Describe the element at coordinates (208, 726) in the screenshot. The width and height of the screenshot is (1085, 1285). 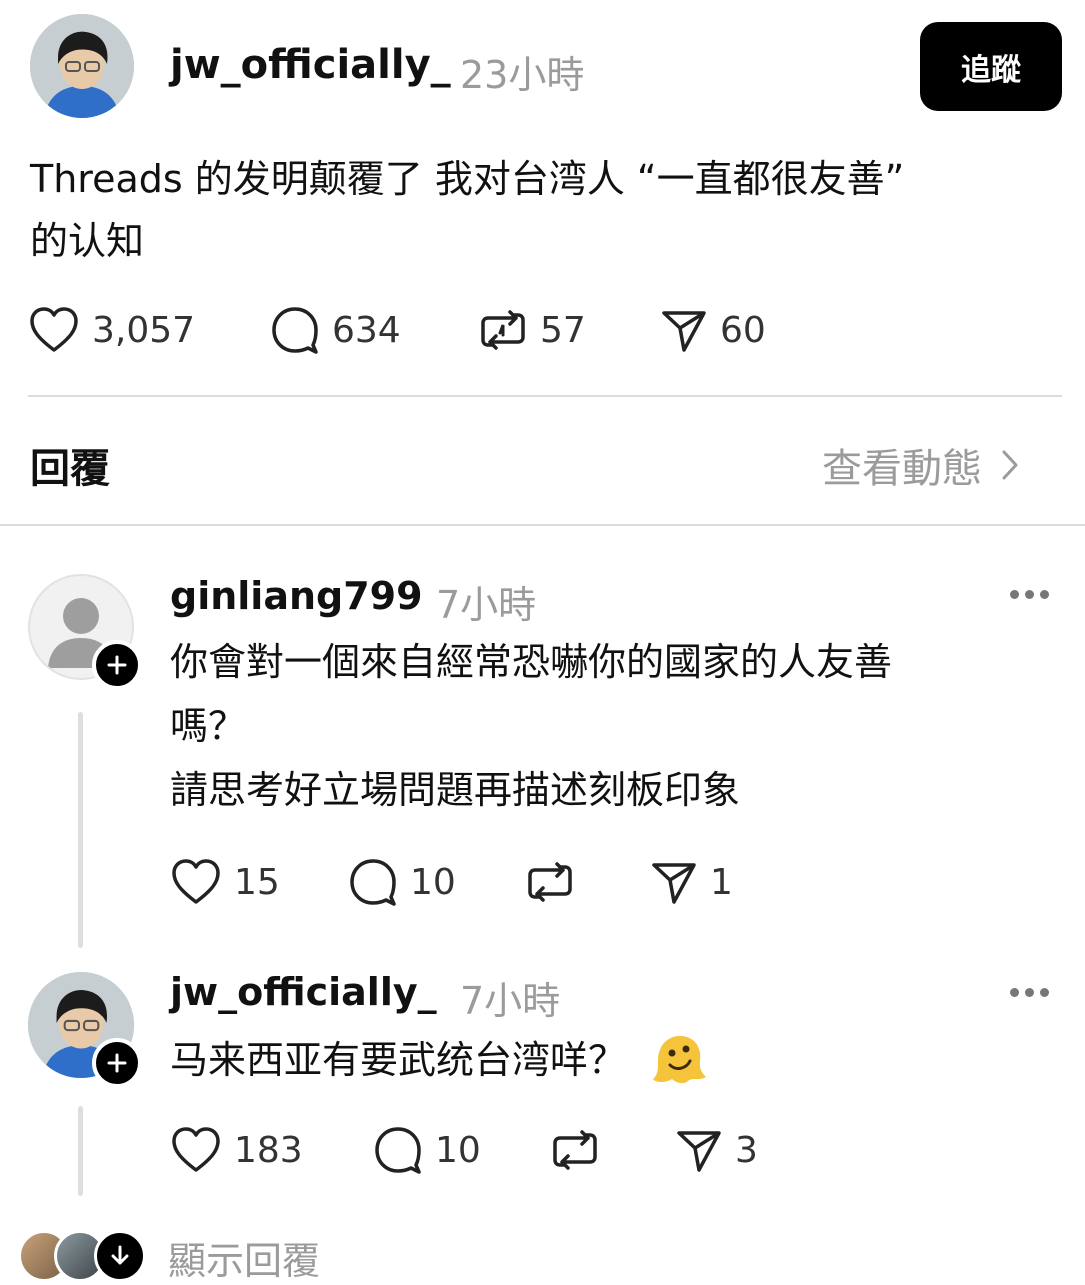
I see `reply-text-line: 嗎？` at that location.